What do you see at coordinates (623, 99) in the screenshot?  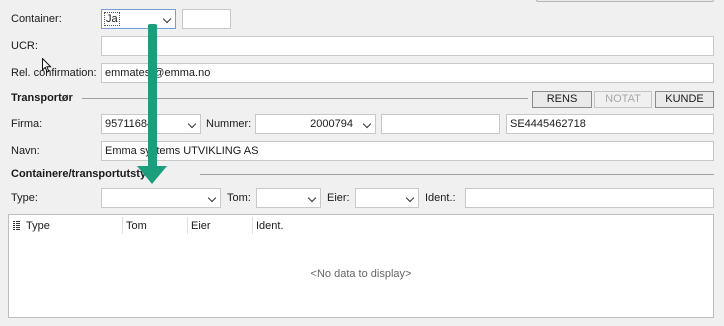 I see `notat-button: NOTAT` at bounding box center [623, 99].